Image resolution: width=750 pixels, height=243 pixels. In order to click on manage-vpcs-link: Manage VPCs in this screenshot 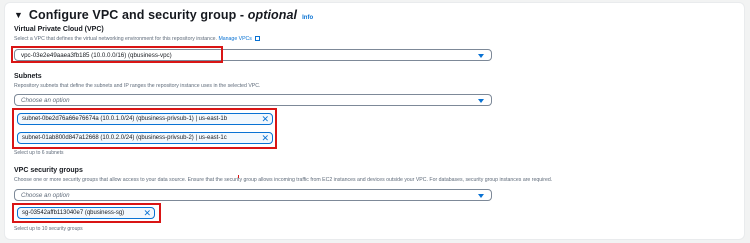, I will do `click(234, 39)`.